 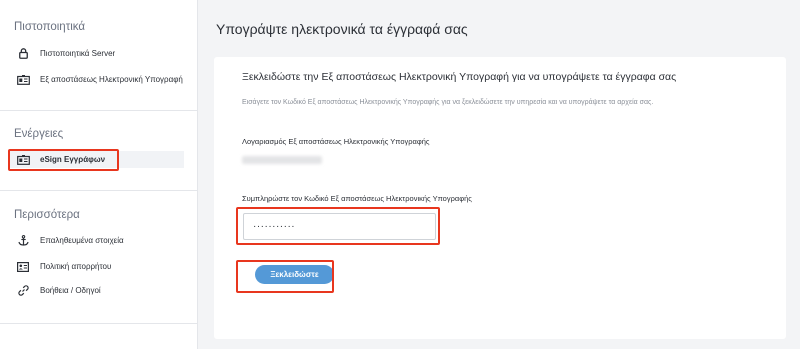 I want to click on sidebar-item-label: Εξ αποστάσεως Ηλεκτρονική Υπογραφή, so click(x=111, y=79).